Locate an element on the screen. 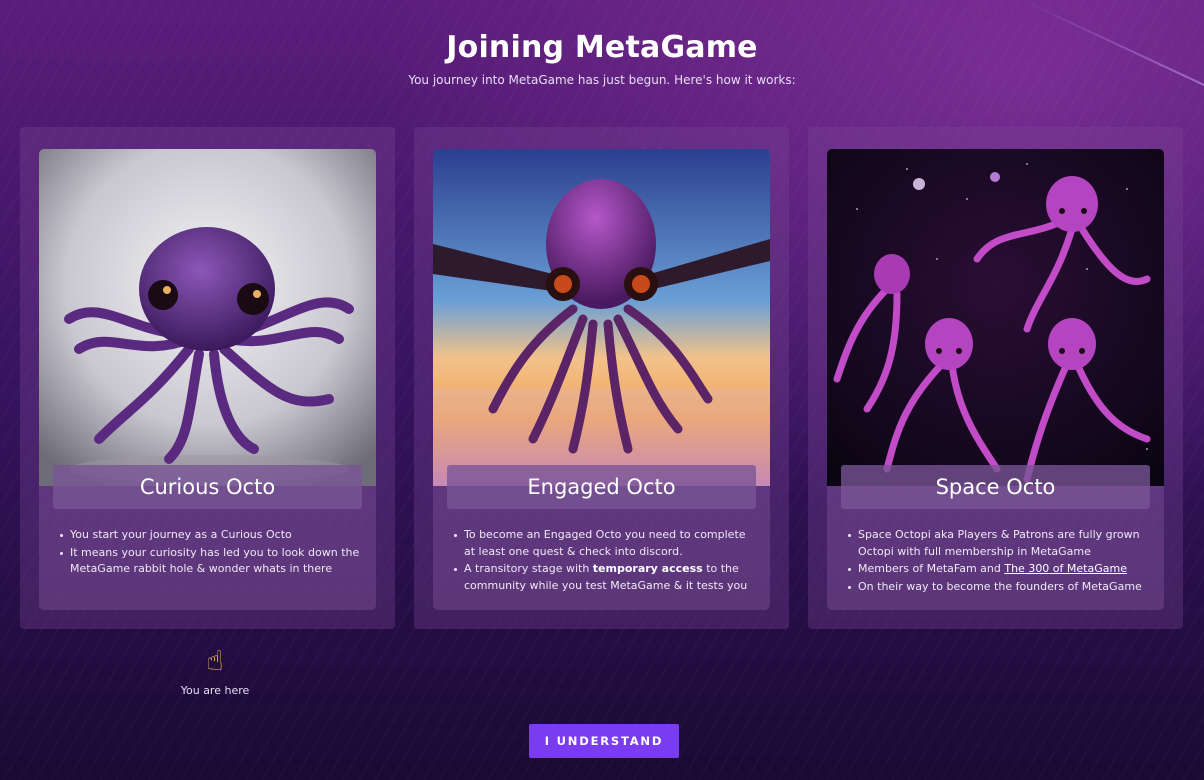  list-item: You start your journey as a Curious Octo is located at coordinates (212, 535).